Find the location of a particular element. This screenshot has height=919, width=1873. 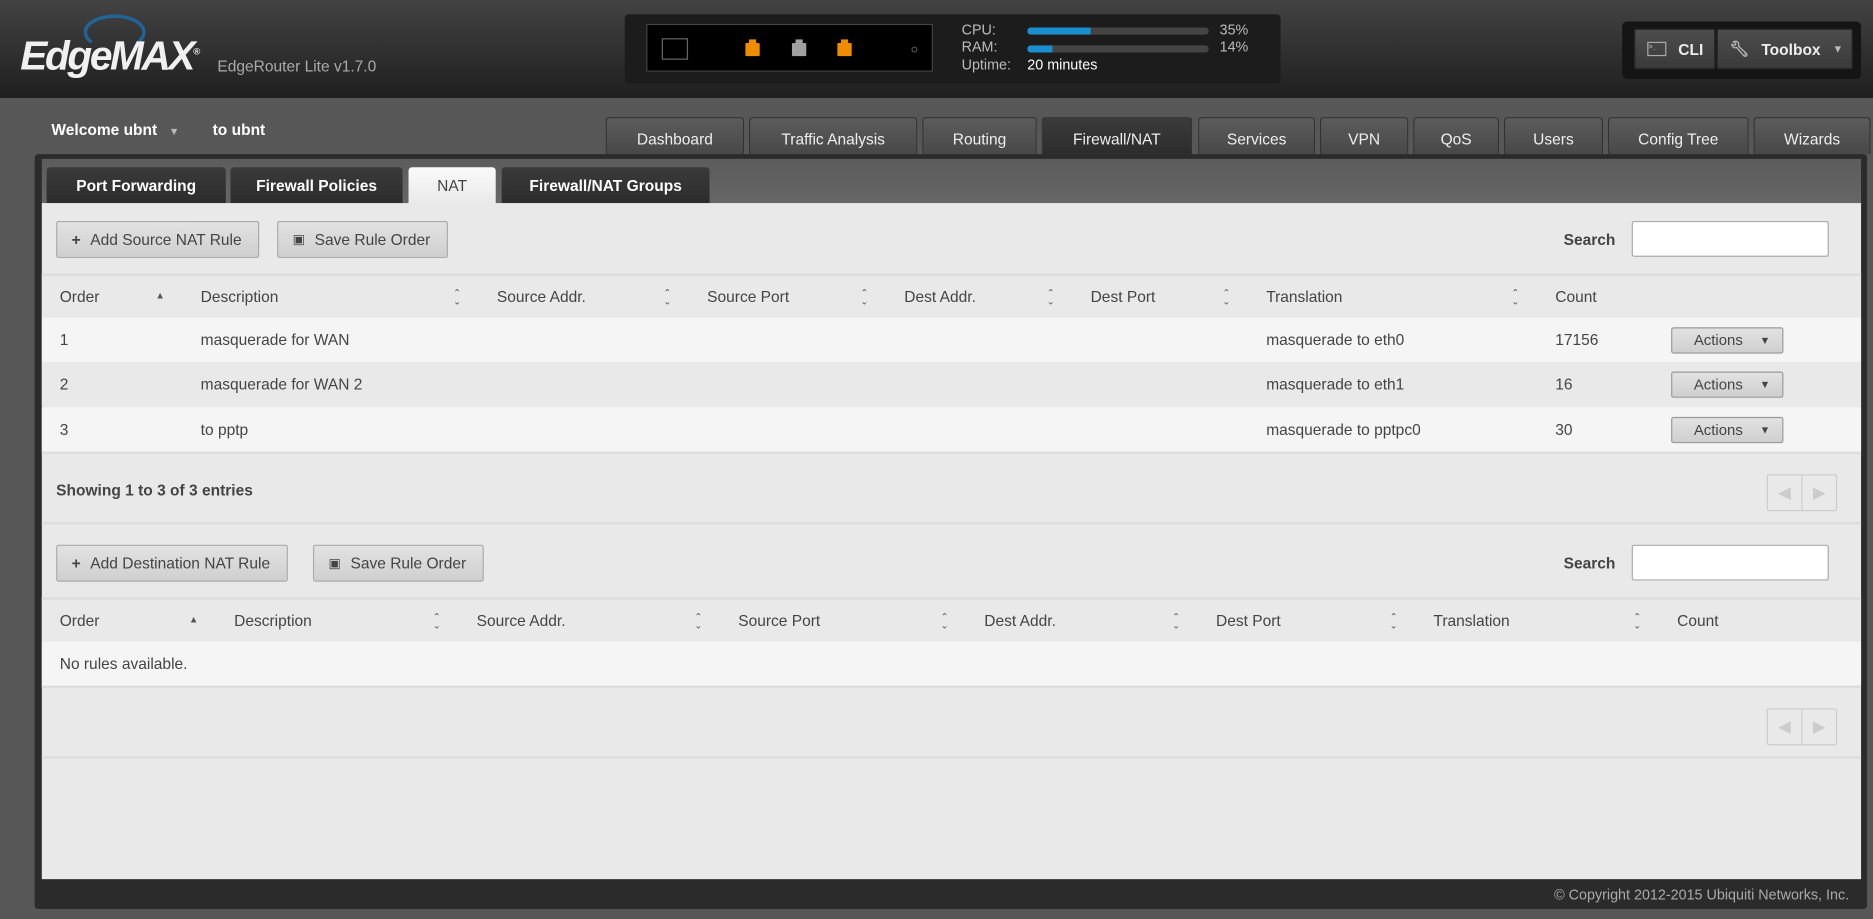

ram-label: RAM: is located at coordinates (979, 46).